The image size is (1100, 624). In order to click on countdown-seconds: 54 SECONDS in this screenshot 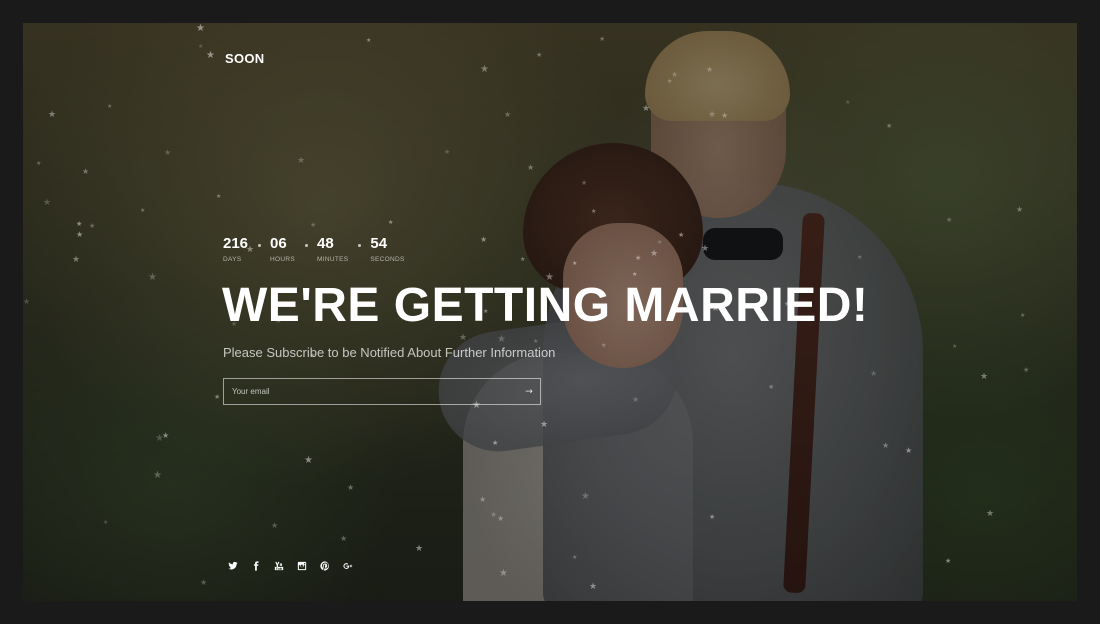, I will do `click(387, 249)`.